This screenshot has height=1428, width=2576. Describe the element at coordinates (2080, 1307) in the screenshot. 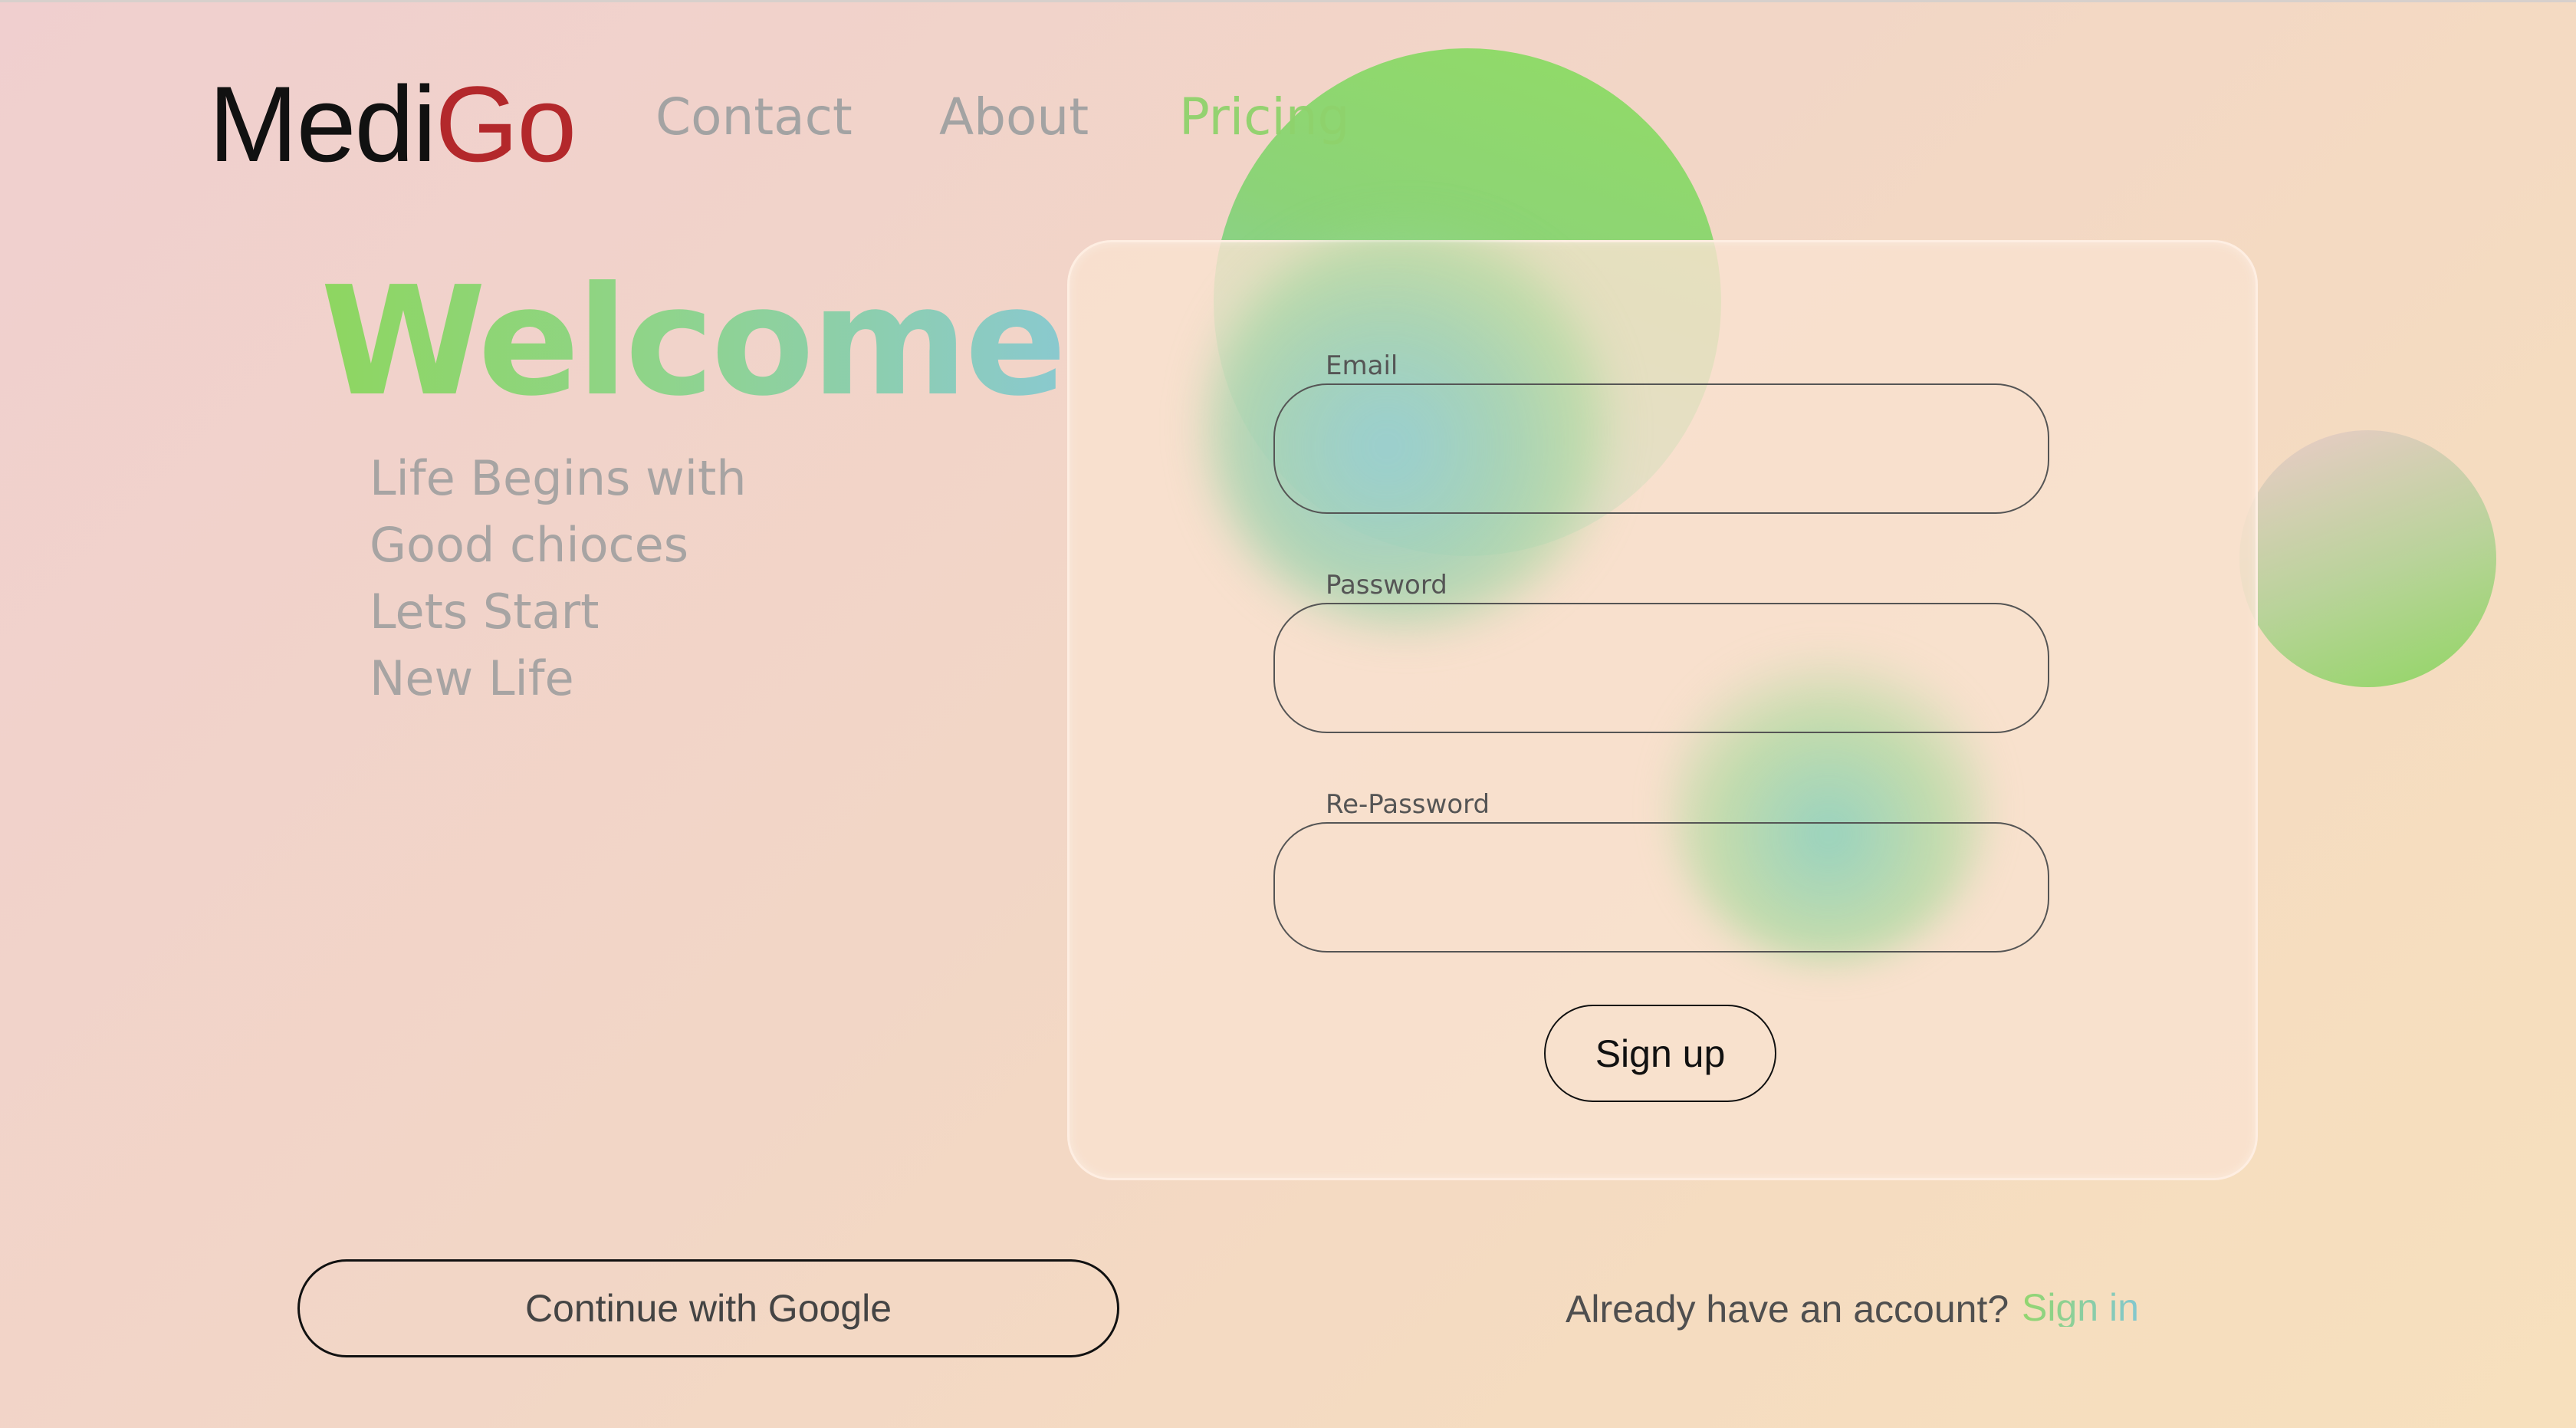

I see `signin-link: Sign in` at that location.